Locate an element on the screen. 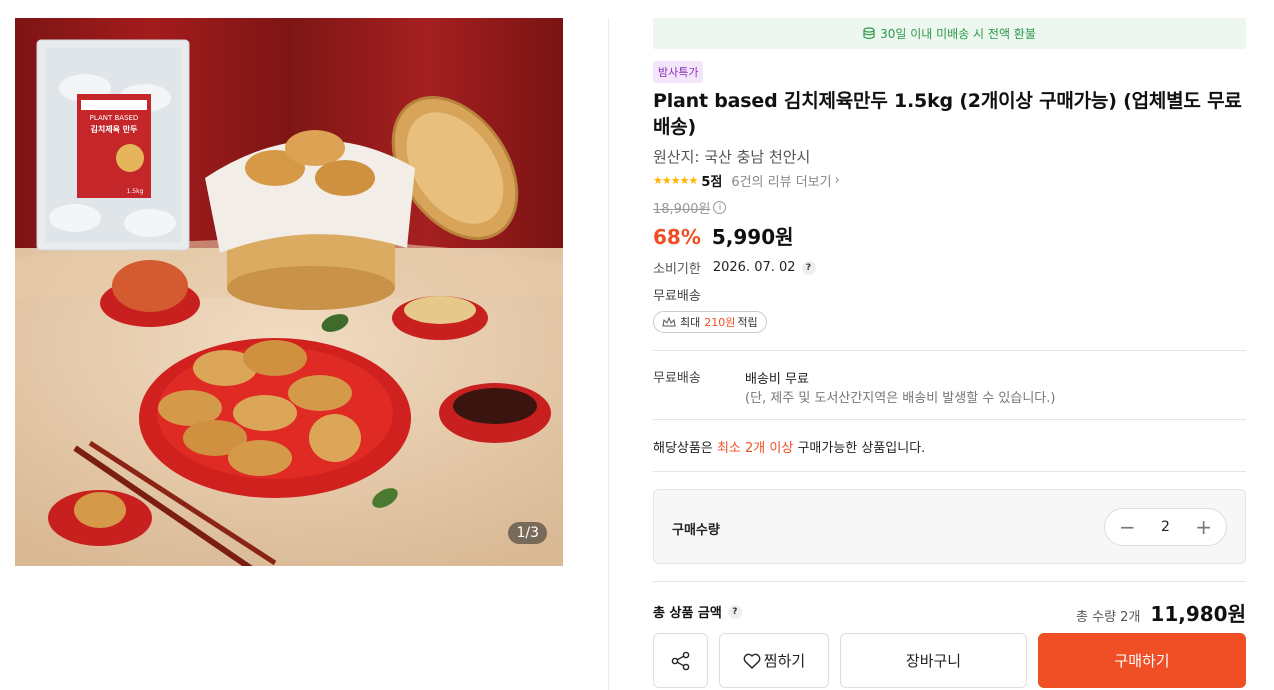 The image size is (1274, 690). product-origin: 원산지: 국산 충남 천안시 is located at coordinates (732, 157).